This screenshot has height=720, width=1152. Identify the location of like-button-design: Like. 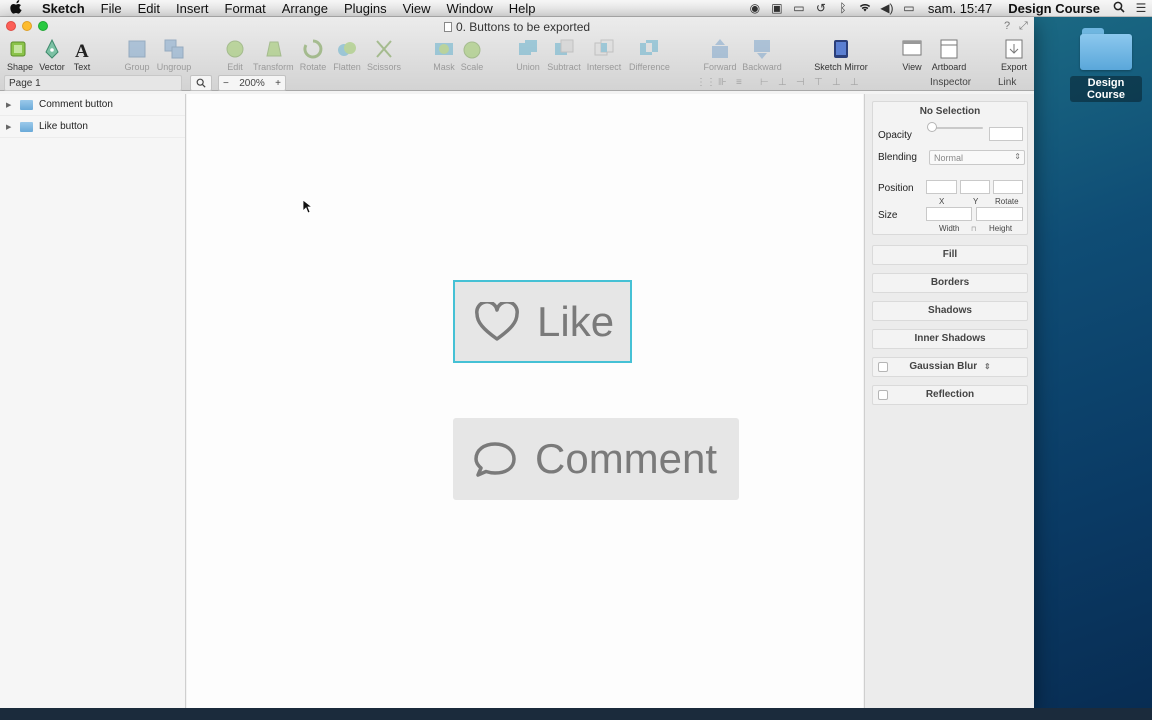
(542, 321).